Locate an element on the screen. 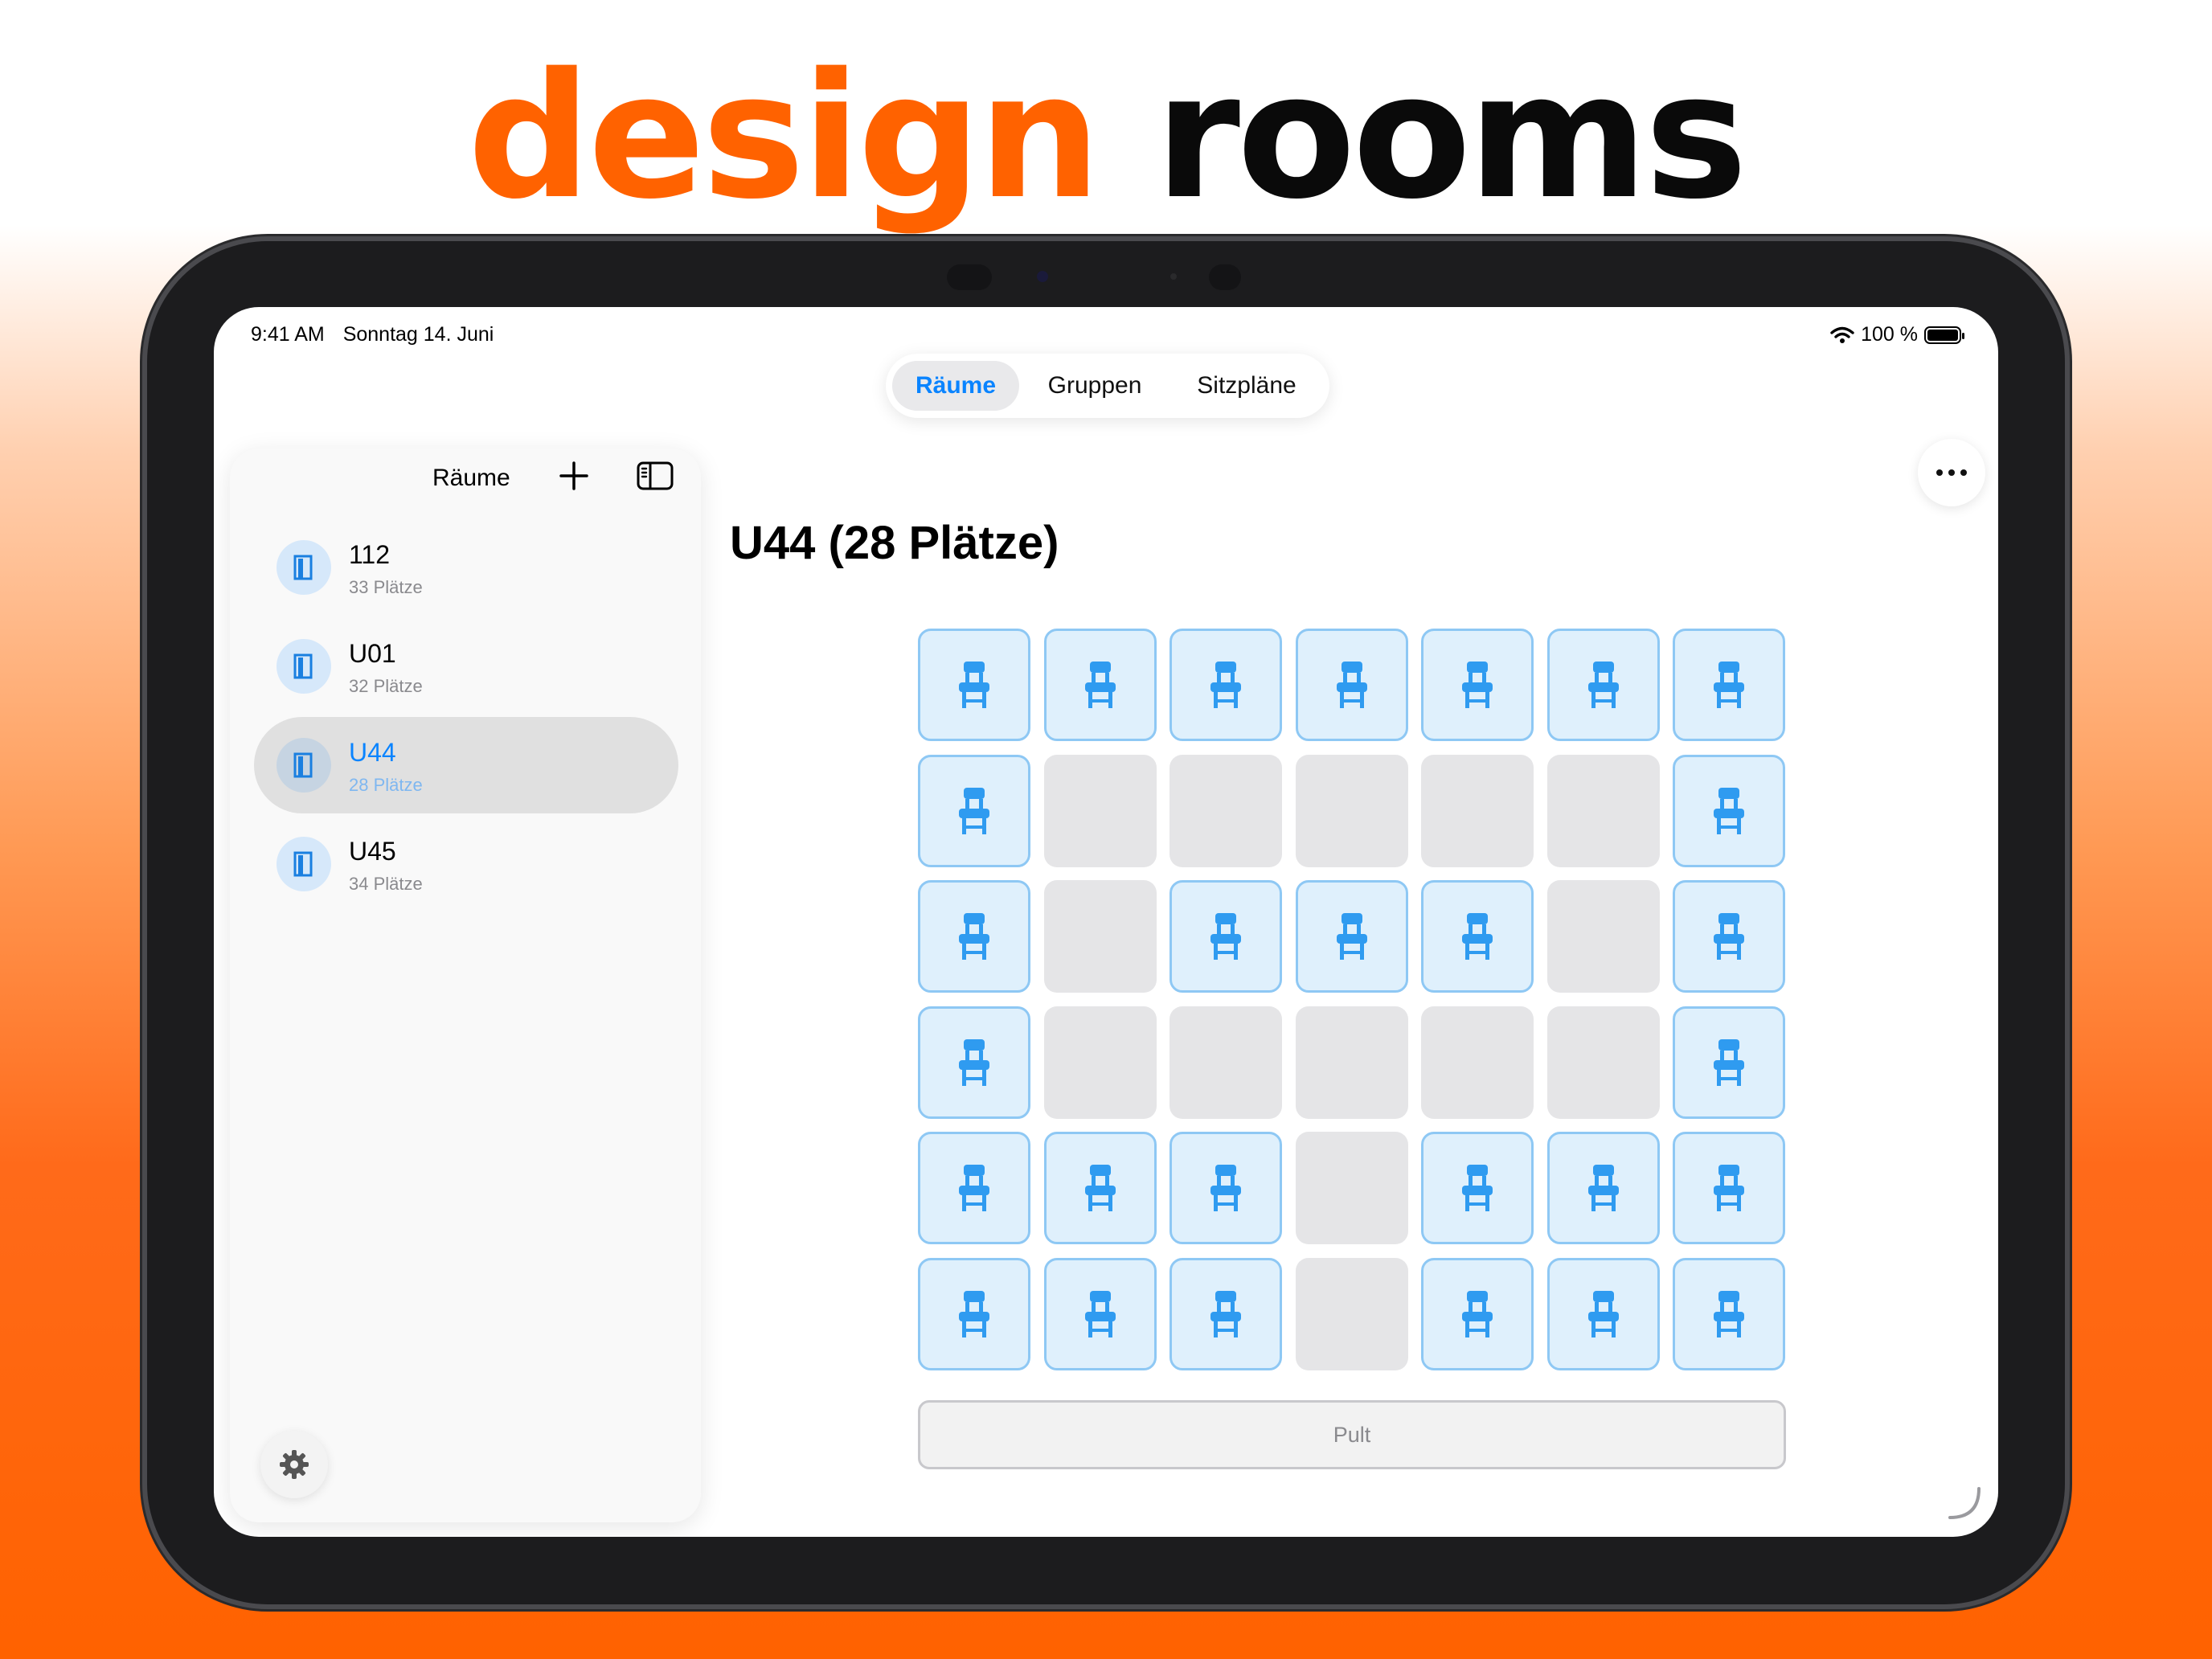  status-bar: 9:41 AM Sonntag 14. Juni 100 % is located at coordinates (1107, 334).